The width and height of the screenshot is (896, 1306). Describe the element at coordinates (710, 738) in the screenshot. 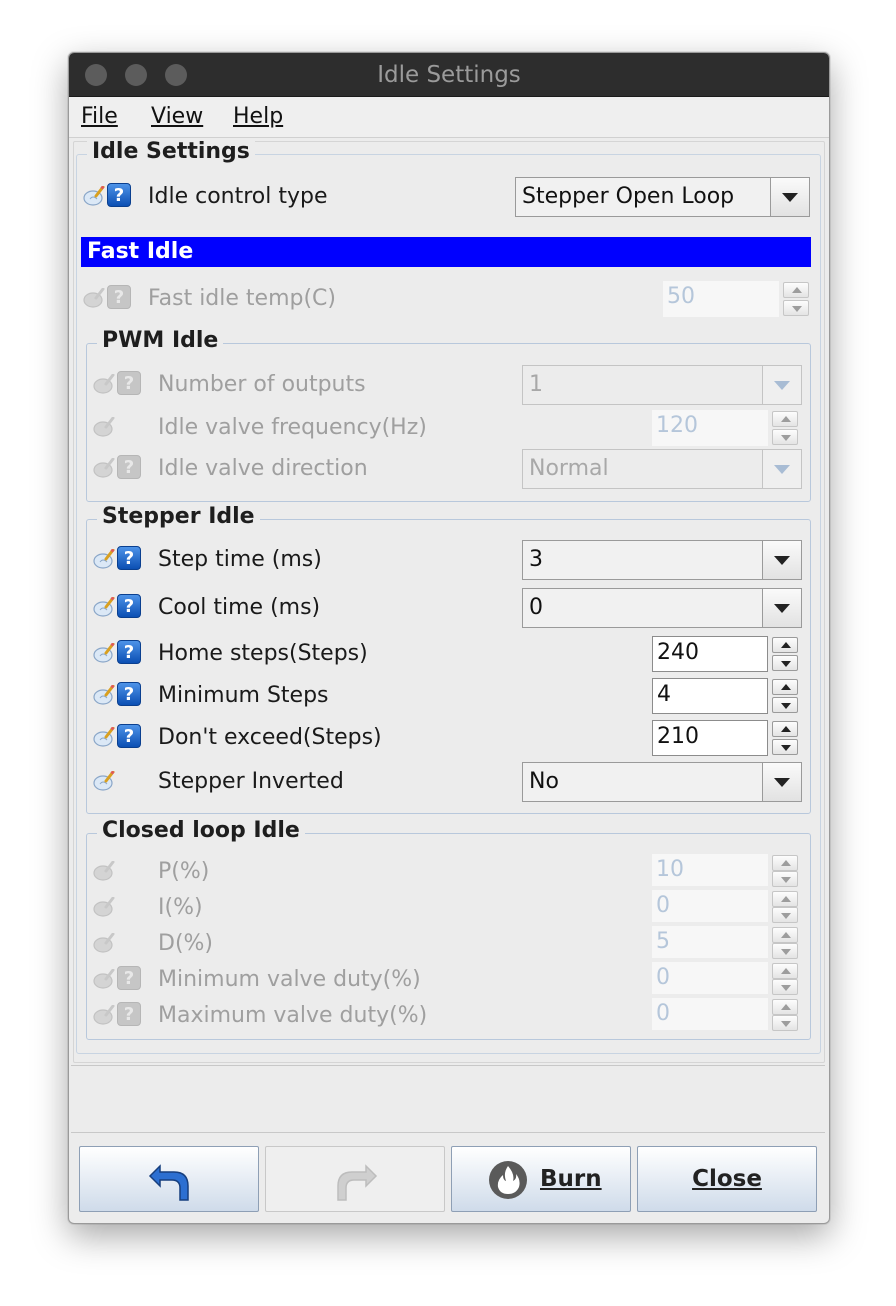

I see `dont-exceed-input: 210` at that location.